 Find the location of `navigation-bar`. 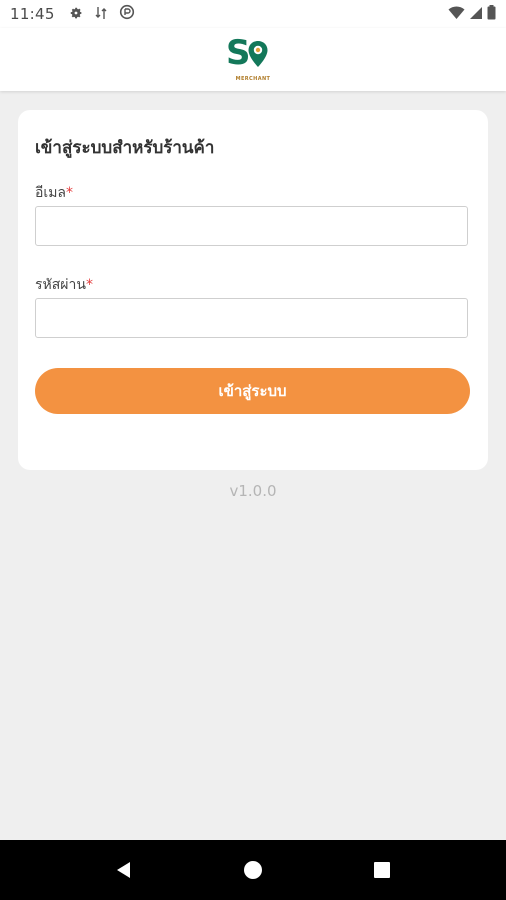

navigation-bar is located at coordinates (253, 870).